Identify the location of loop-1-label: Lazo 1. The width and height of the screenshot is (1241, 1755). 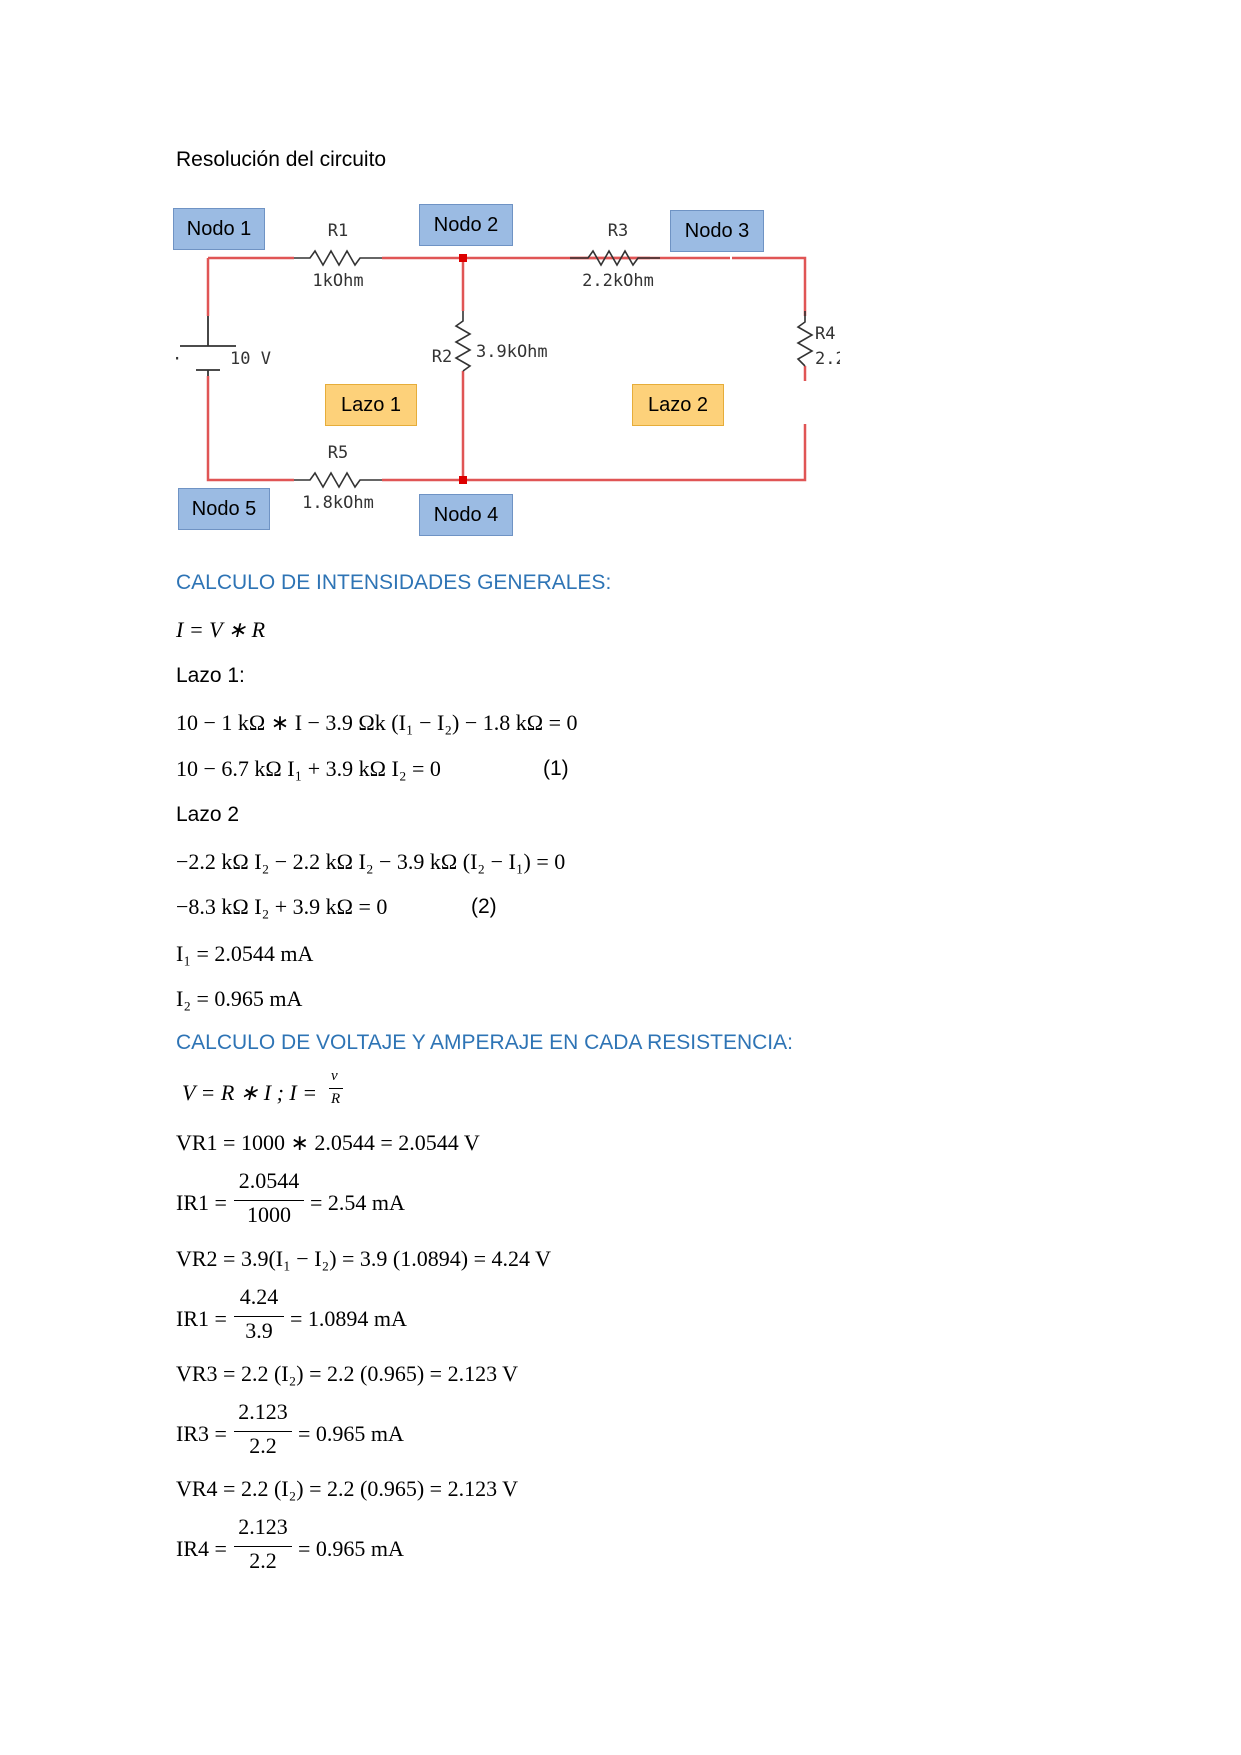
(371, 405).